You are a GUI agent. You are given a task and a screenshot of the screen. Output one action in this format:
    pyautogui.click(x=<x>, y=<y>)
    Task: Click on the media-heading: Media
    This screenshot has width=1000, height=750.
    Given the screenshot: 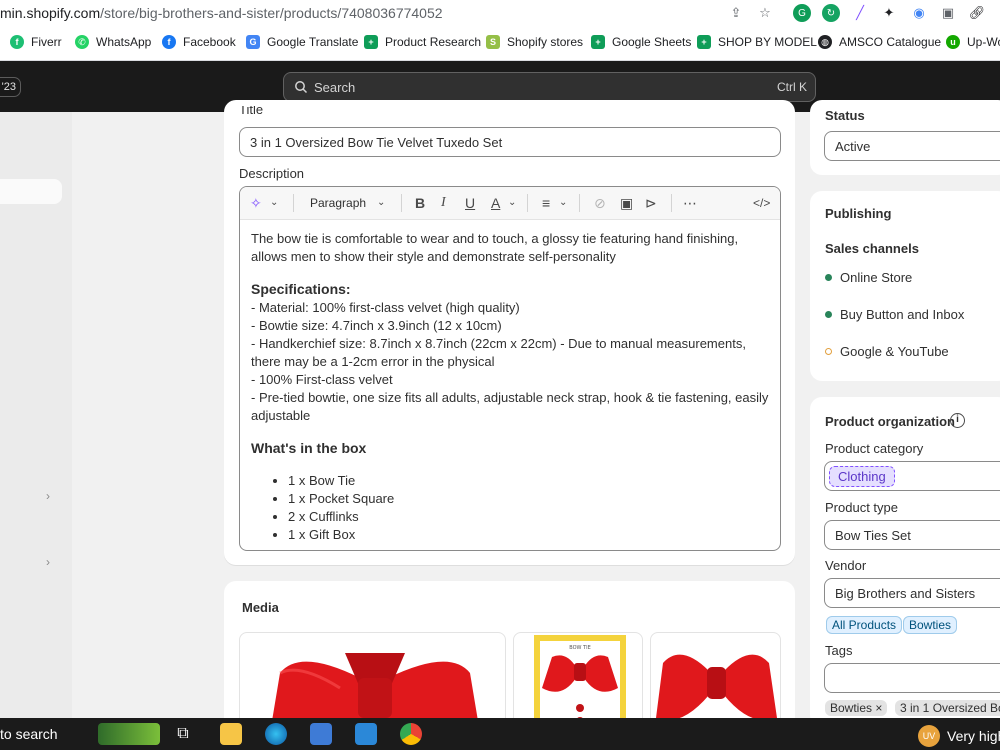 What is the action you would take?
    pyautogui.click(x=260, y=607)
    